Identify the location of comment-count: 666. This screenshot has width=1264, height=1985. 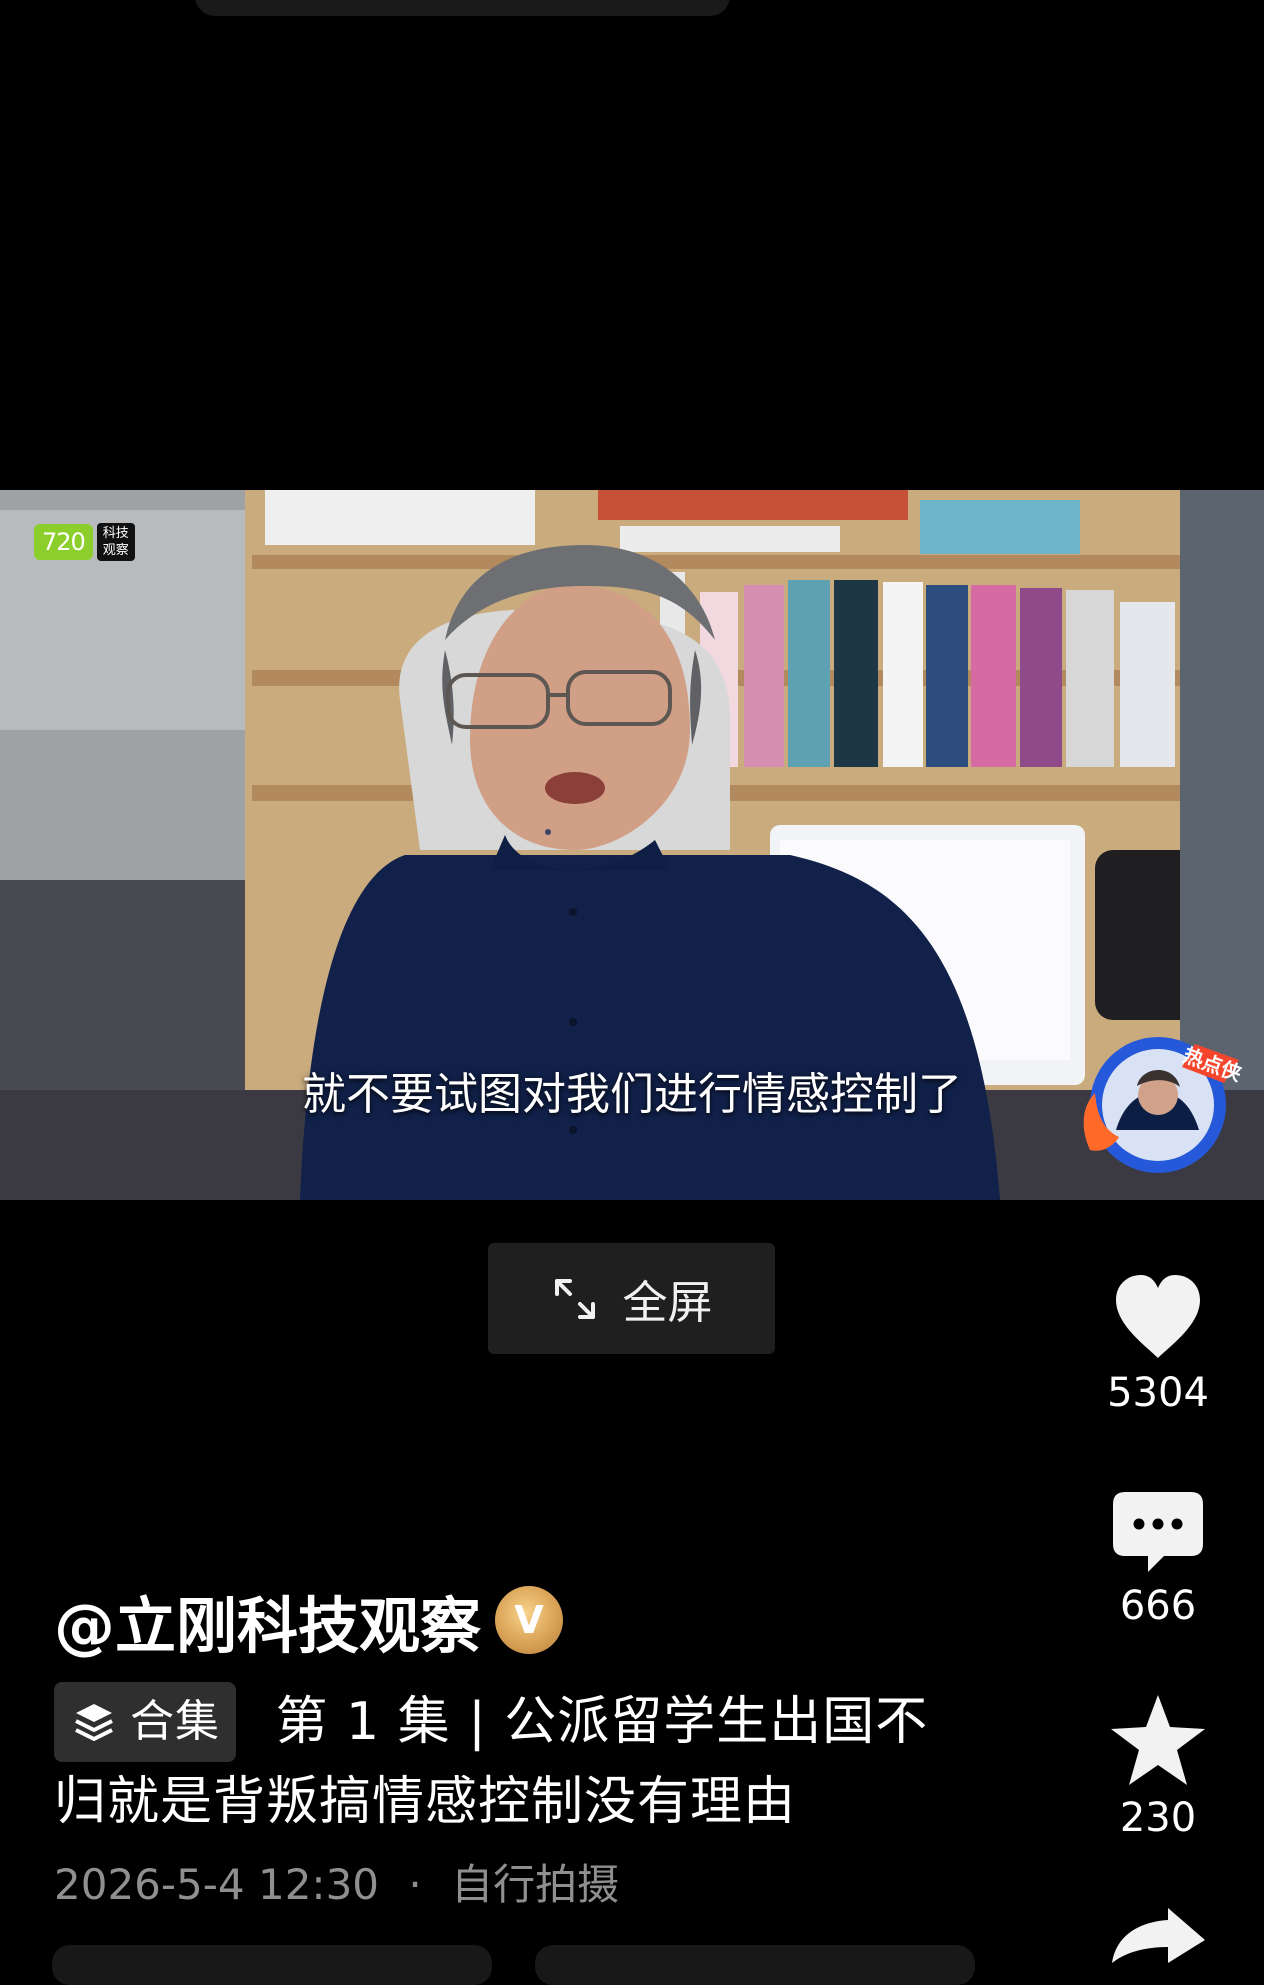
(1158, 1606).